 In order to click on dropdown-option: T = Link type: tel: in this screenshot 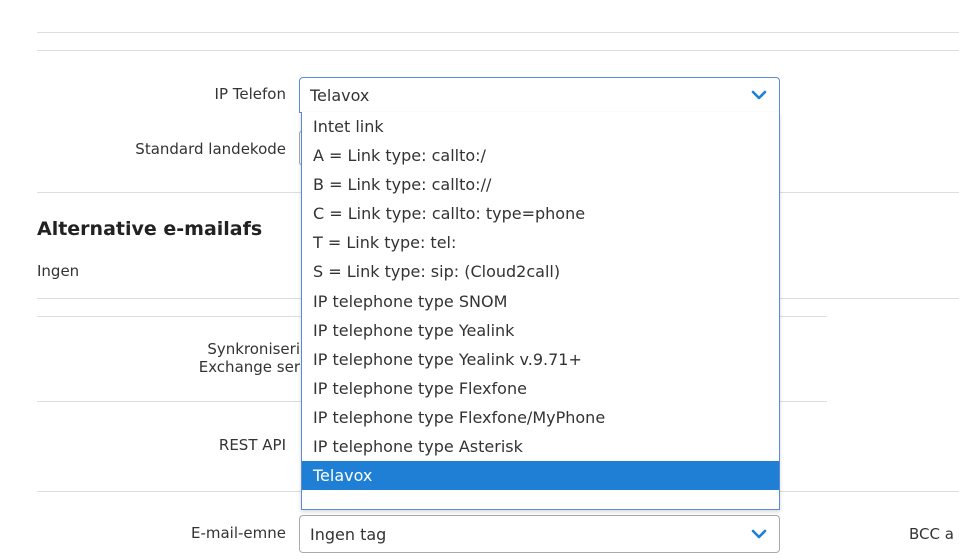, I will do `click(540, 242)`.